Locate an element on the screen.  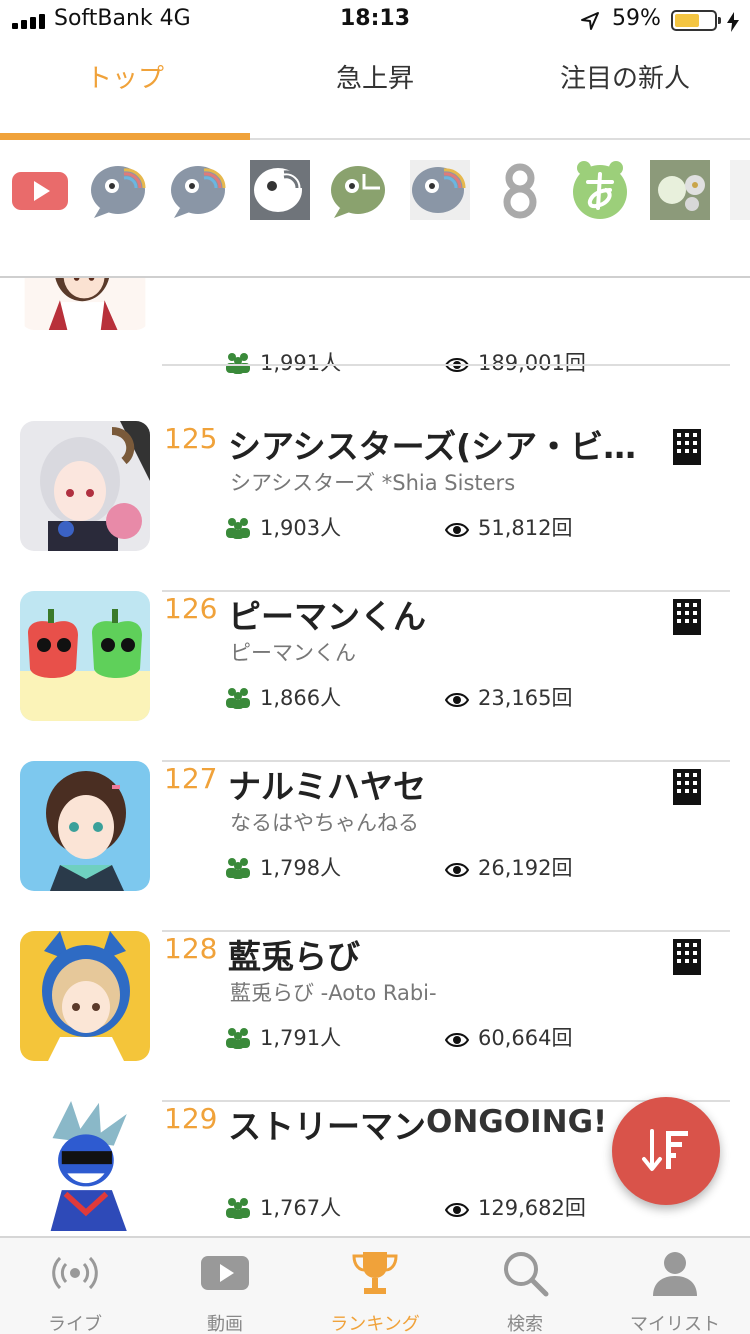
view-count: 189,001回 is located at coordinates (532, 363).